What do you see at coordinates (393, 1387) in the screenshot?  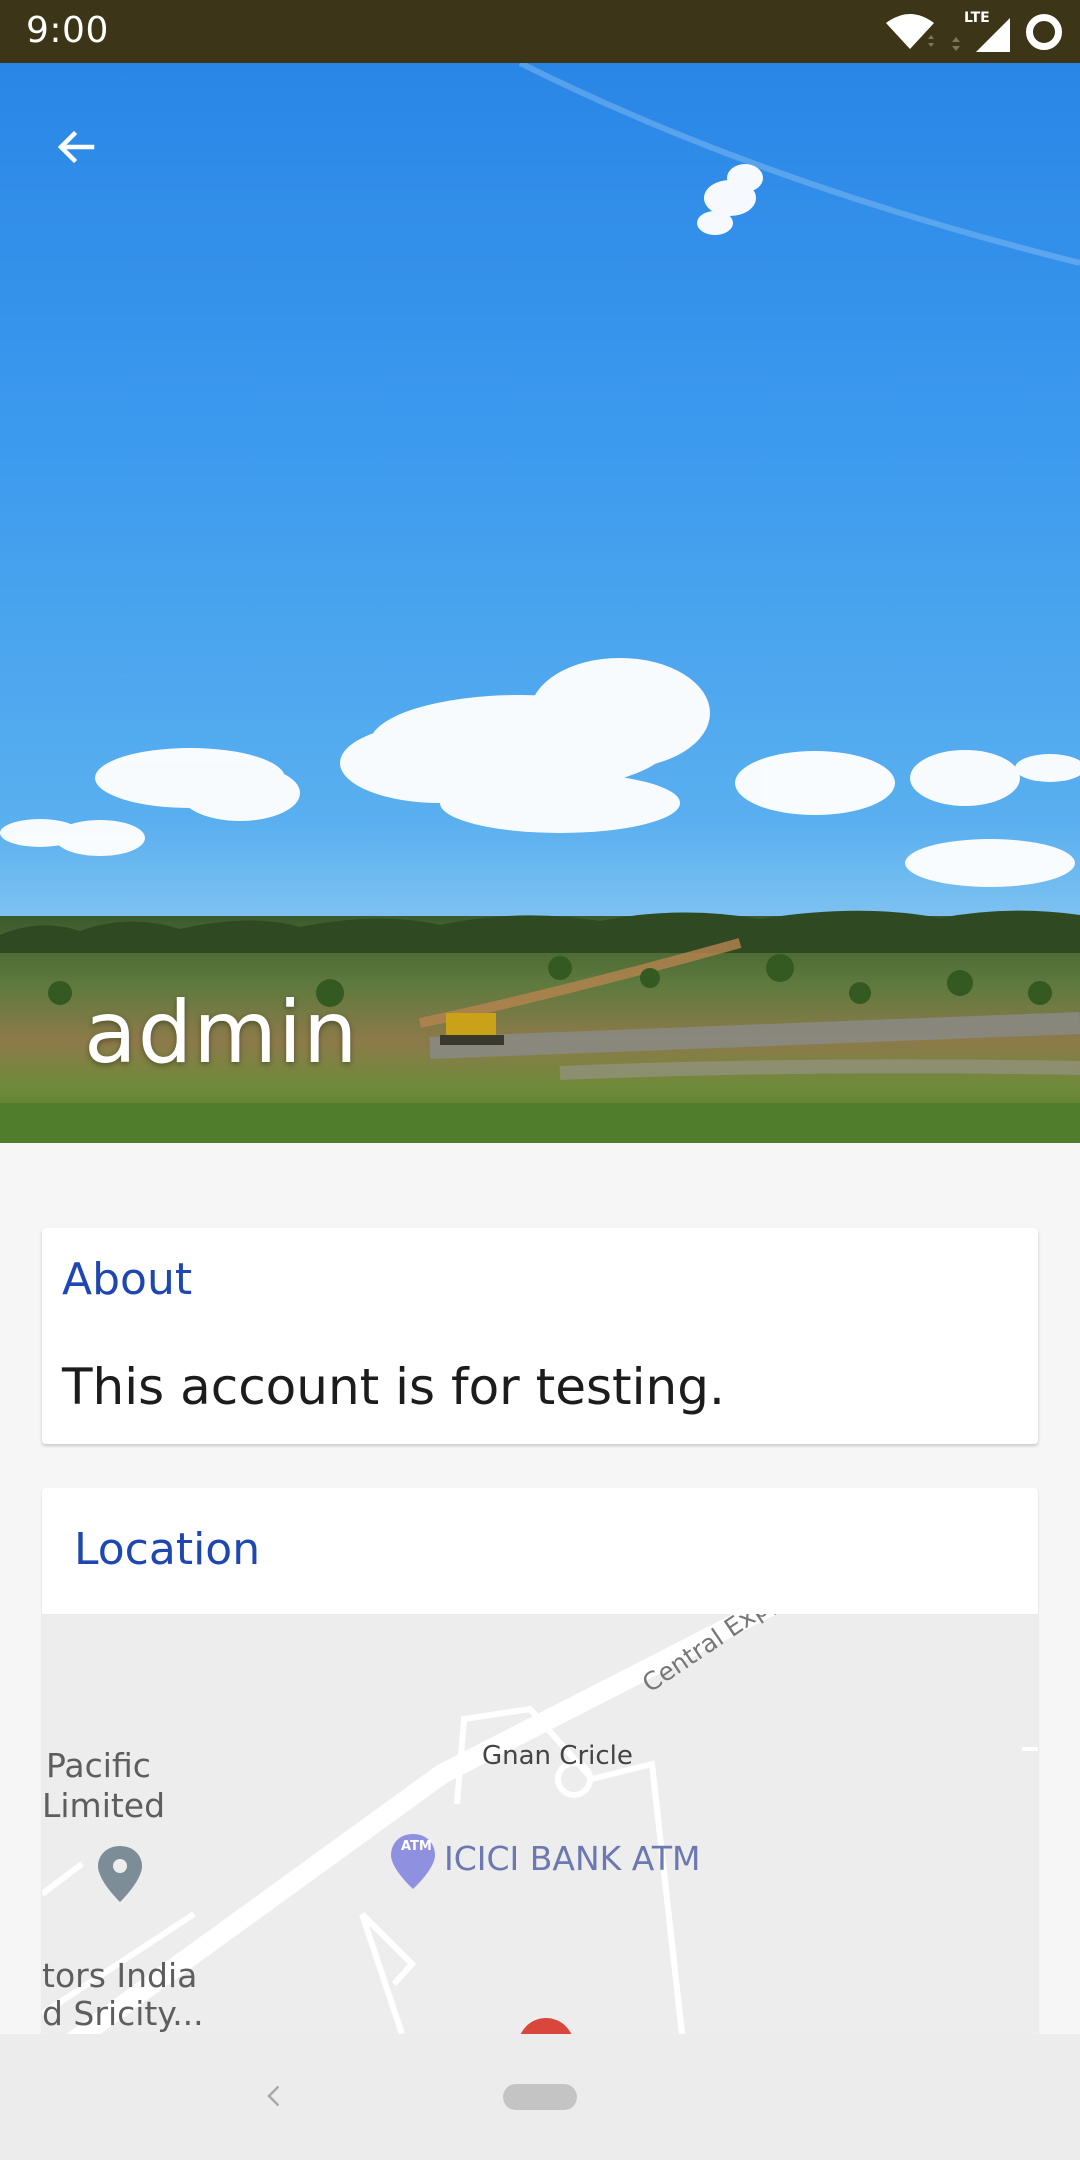 I see `about-text: This account is for testing.` at bounding box center [393, 1387].